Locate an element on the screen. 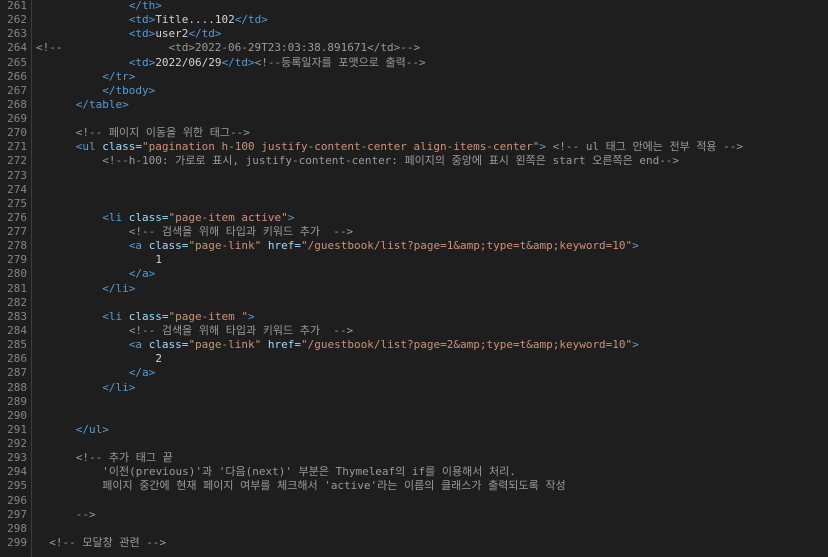 The width and height of the screenshot is (828, 557). code-line: 279 1 is located at coordinates (414, 260).